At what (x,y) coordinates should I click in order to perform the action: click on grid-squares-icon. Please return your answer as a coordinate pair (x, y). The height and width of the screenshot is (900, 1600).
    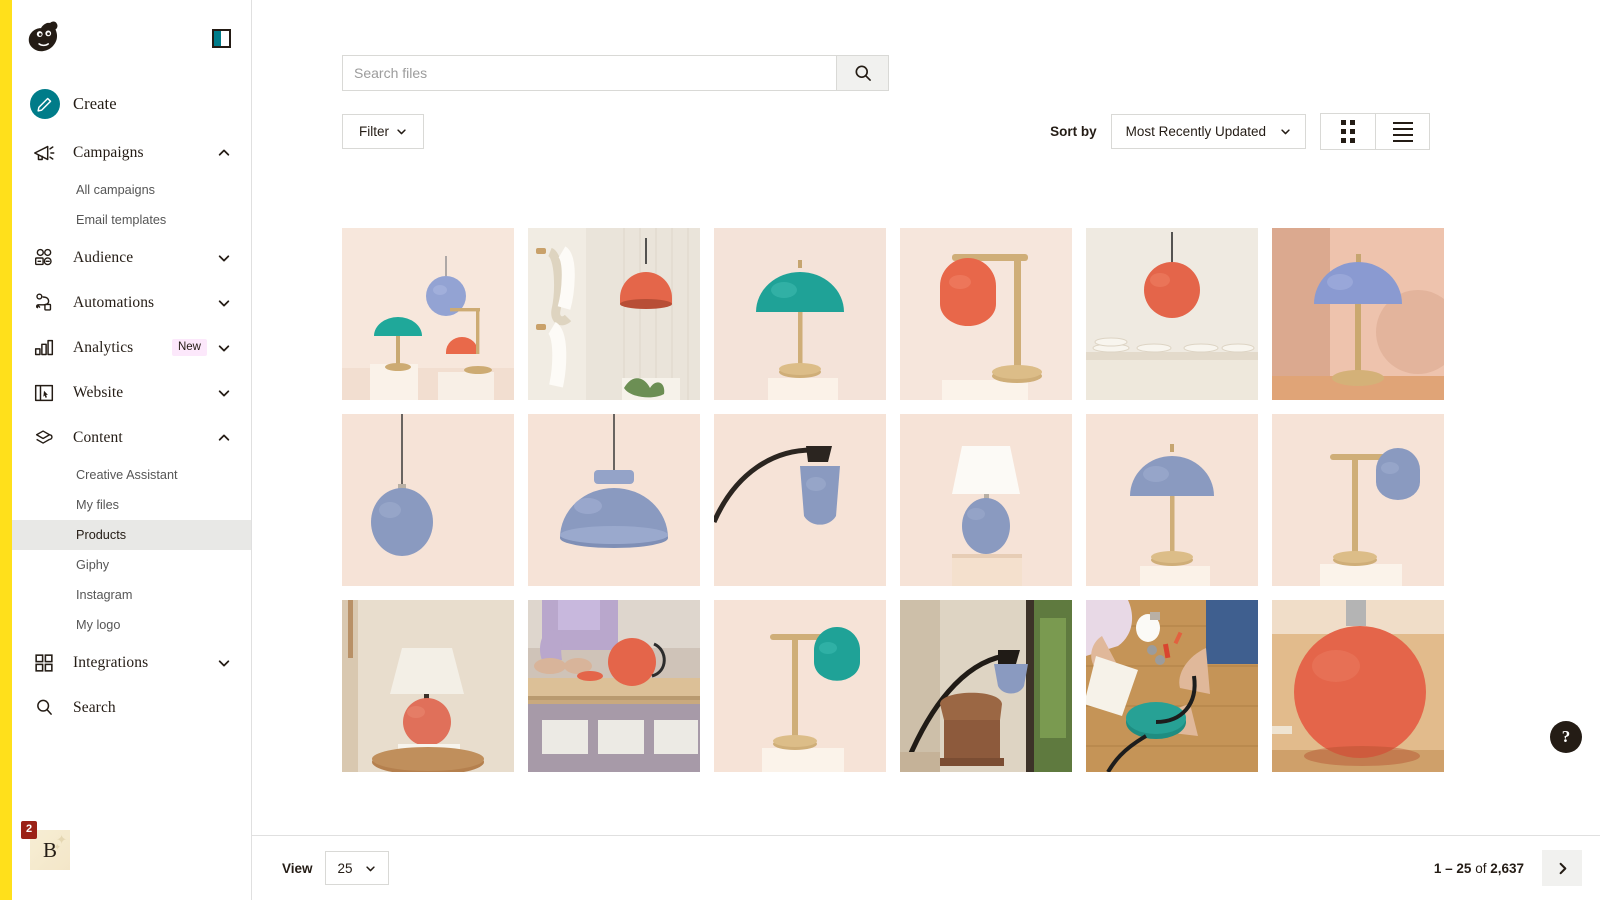
    Looking at the image, I should click on (44, 663).